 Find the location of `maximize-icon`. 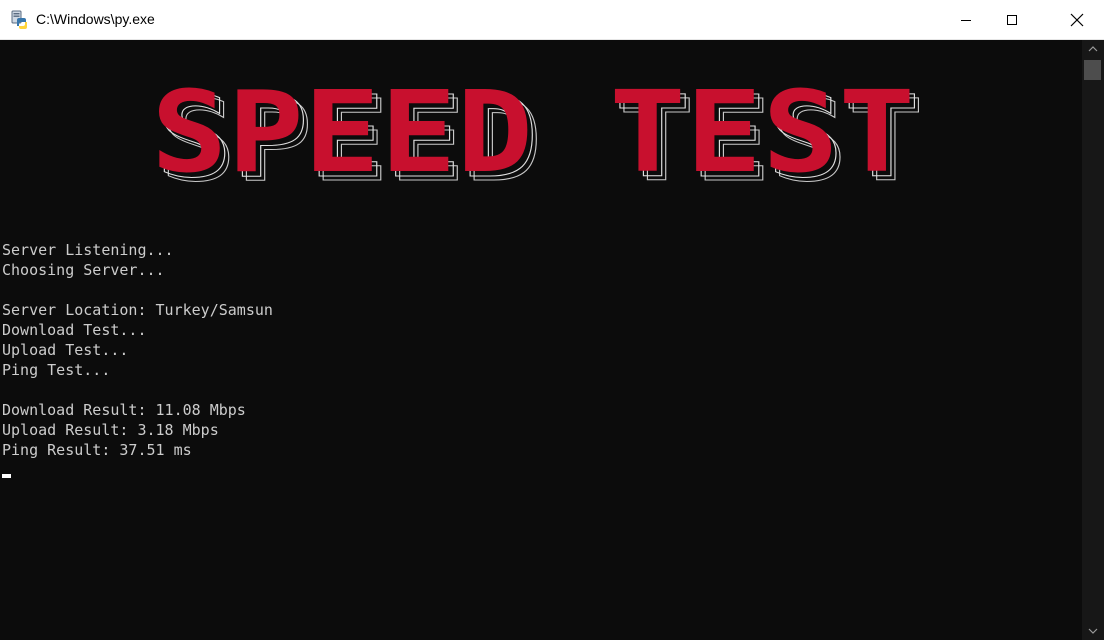

maximize-icon is located at coordinates (1012, 19).